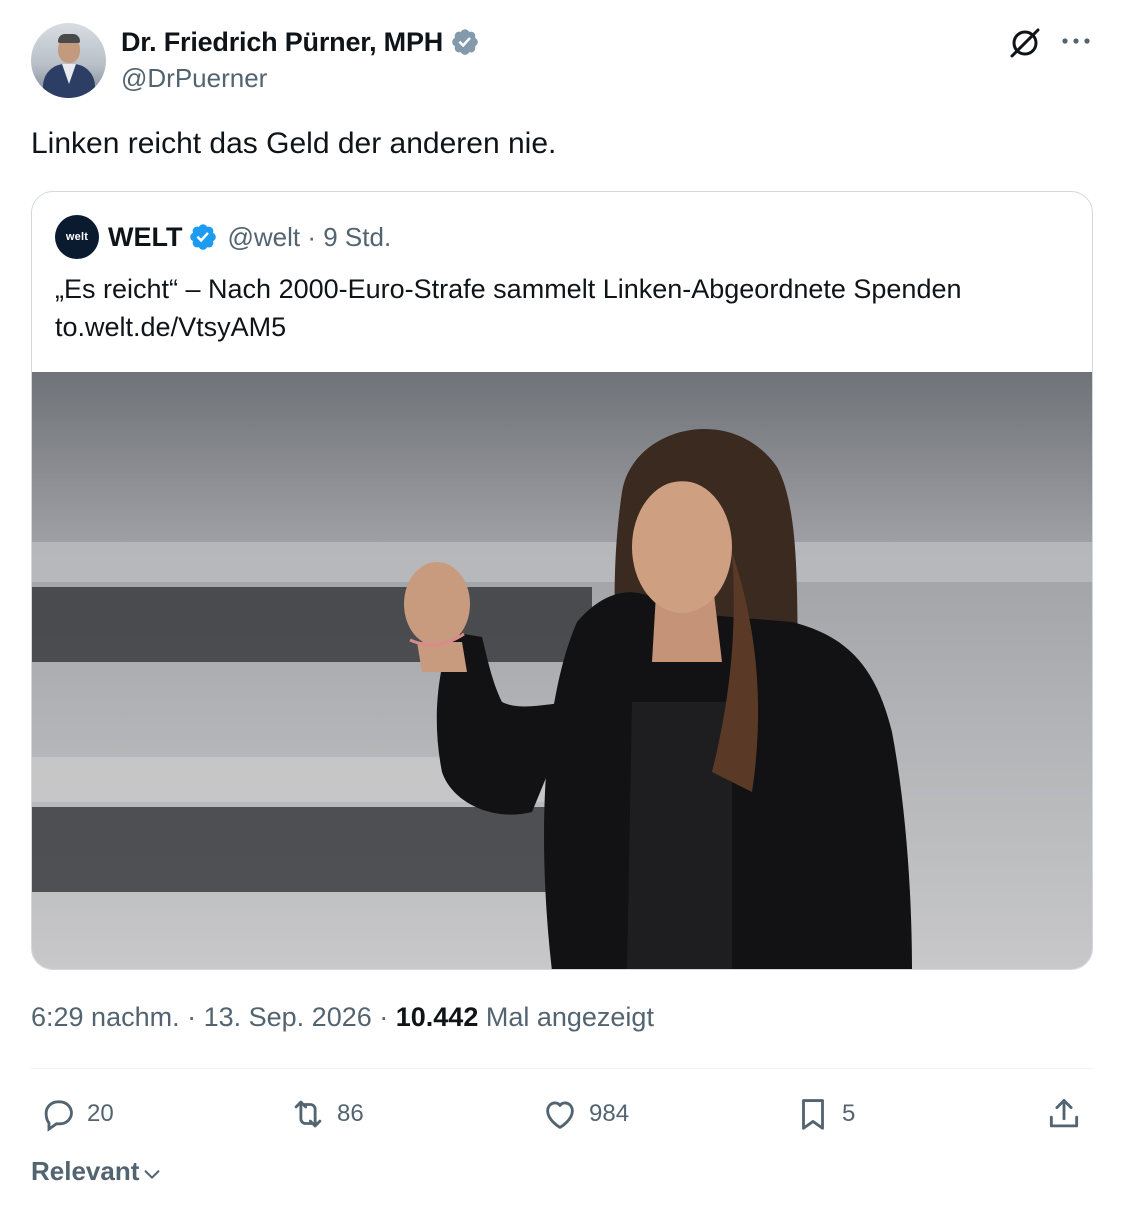 The image size is (1123, 1211). What do you see at coordinates (1025, 43) in the screenshot?
I see `grok-icon` at bounding box center [1025, 43].